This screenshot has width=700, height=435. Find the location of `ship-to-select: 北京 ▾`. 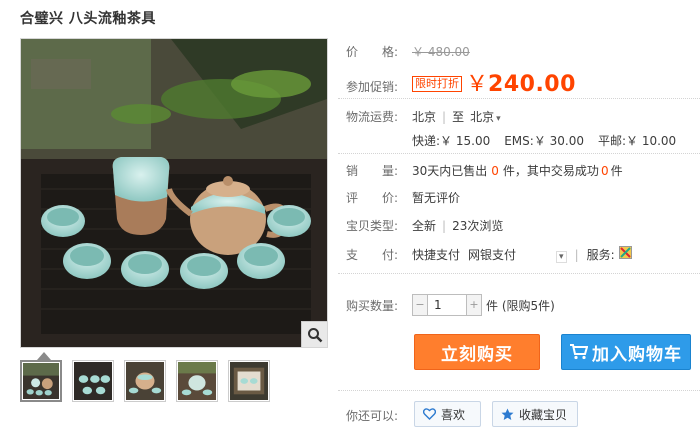

ship-to-select: 北京 ▾ is located at coordinates (485, 116).